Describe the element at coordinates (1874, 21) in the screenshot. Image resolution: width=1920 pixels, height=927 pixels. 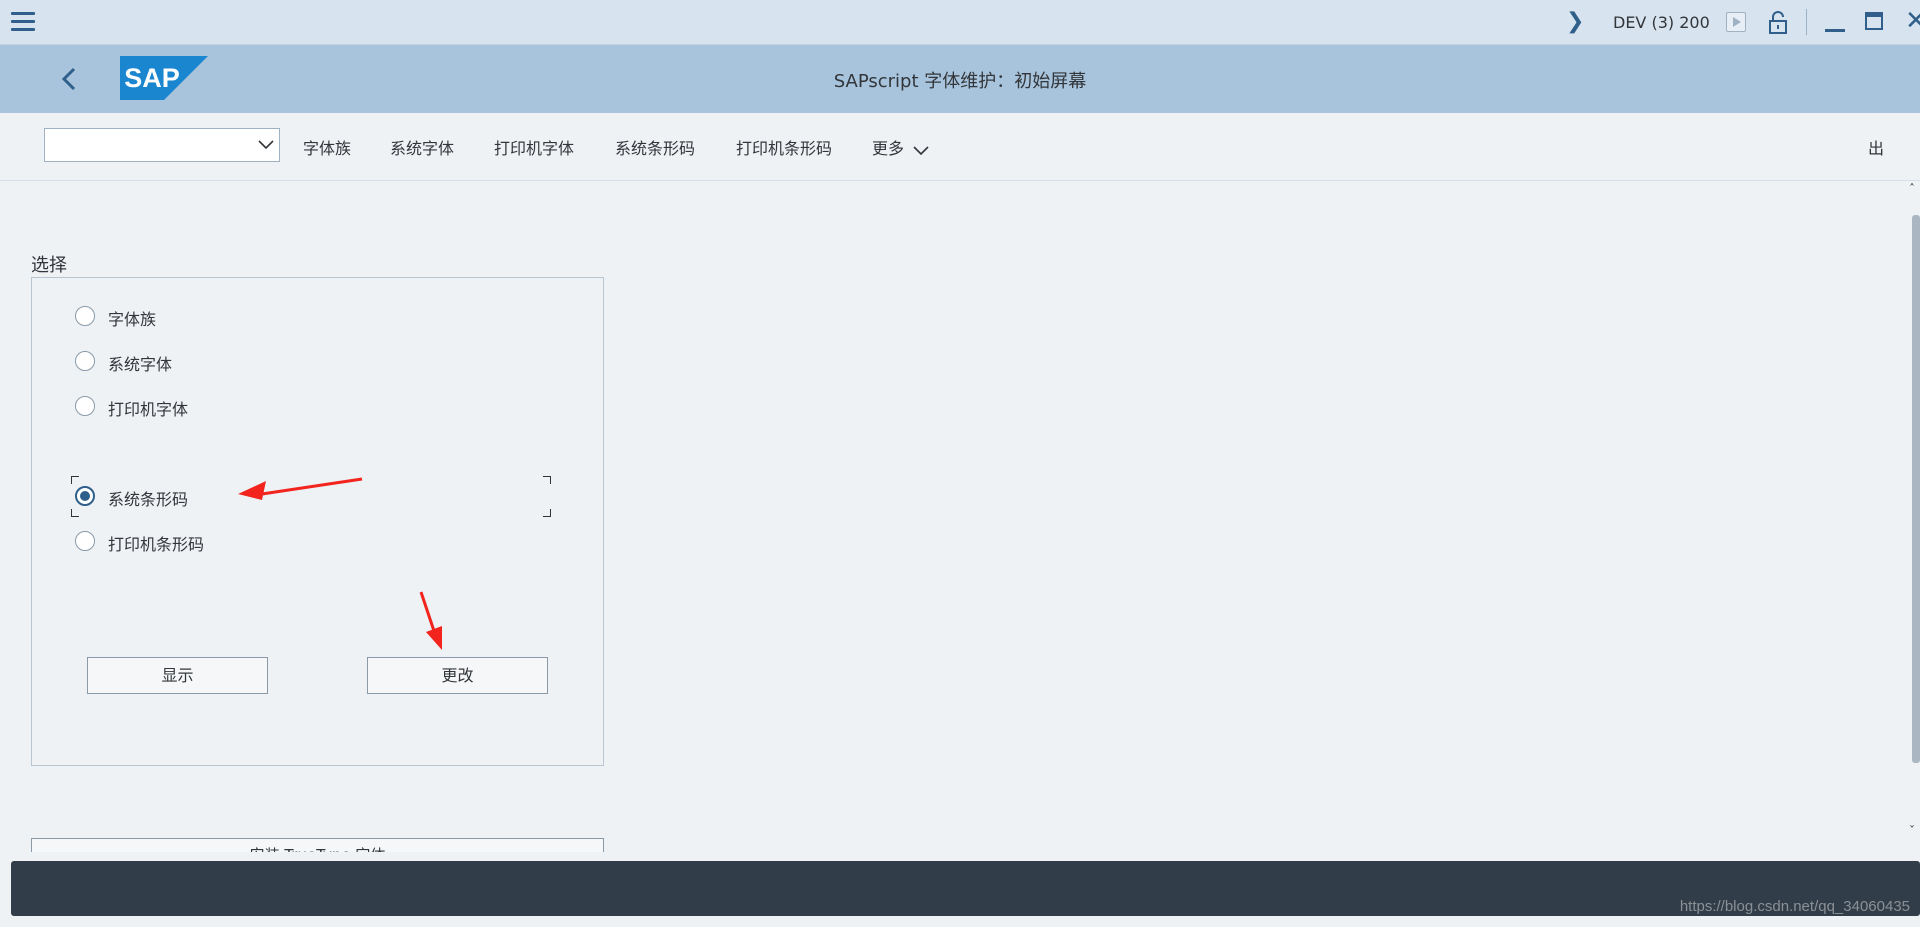
I see `maximize-icon` at that location.